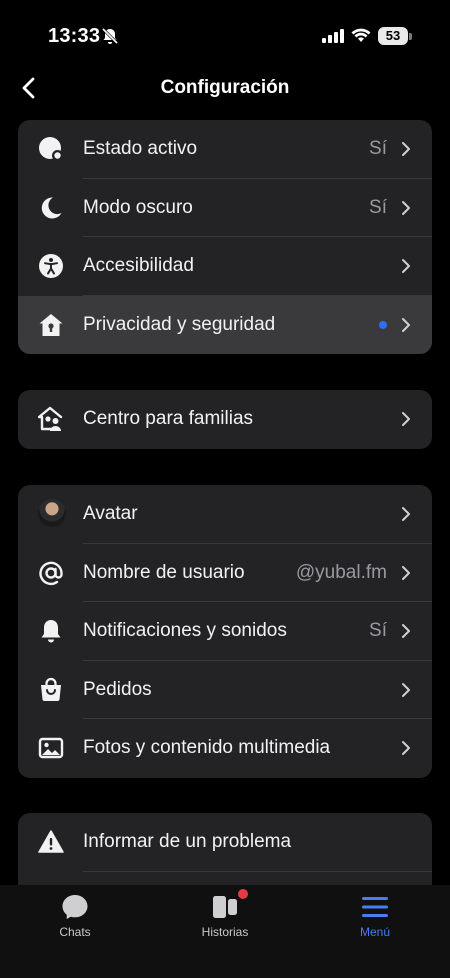  What do you see at coordinates (225, 208) in the screenshot?
I see `settings-row-dark-mode: Modo oscuro Sí` at bounding box center [225, 208].